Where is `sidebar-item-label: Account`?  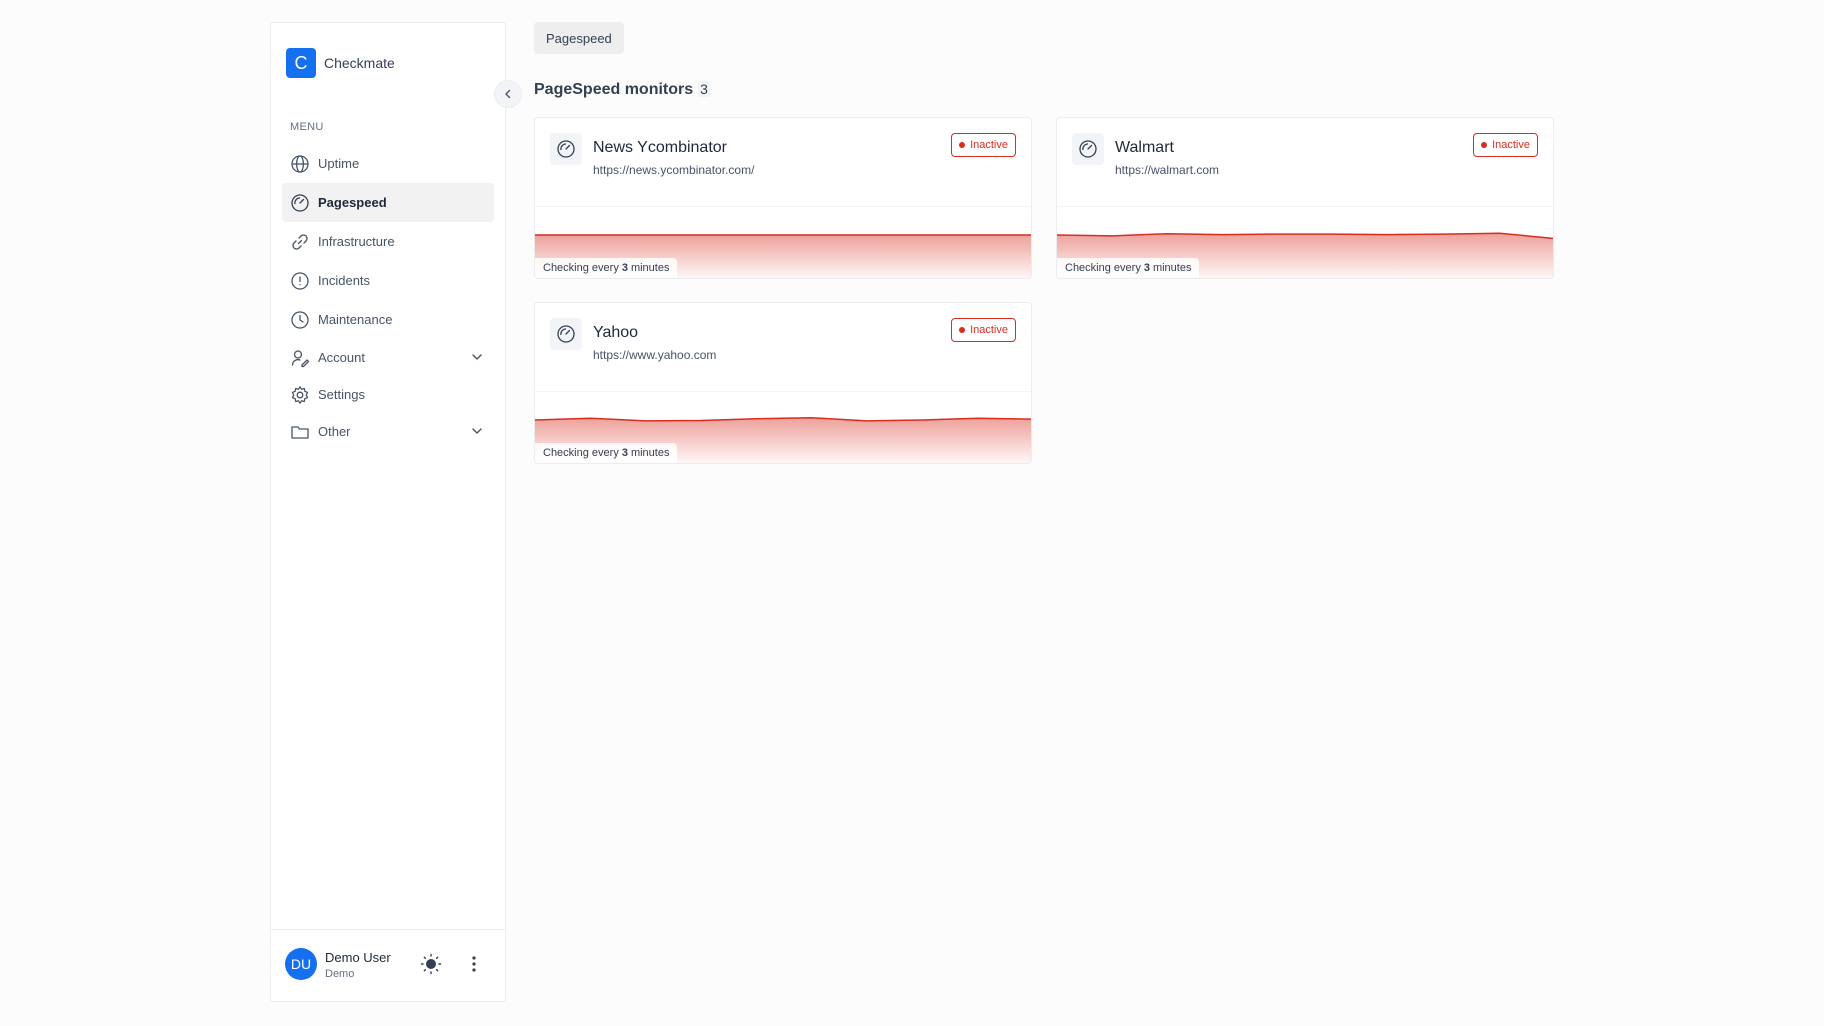
sidebar-item-label: Account is located at coordinates (341, 357).